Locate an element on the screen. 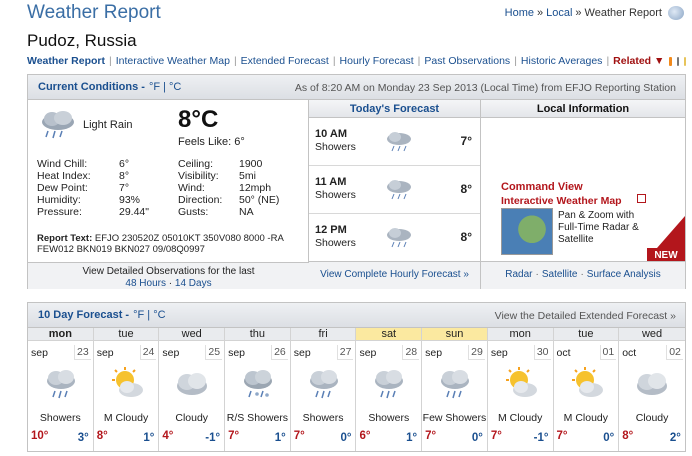 Image resolution: width=692 pixels, height=456 pixels. rss-icon is located at coordinates (670, 61).